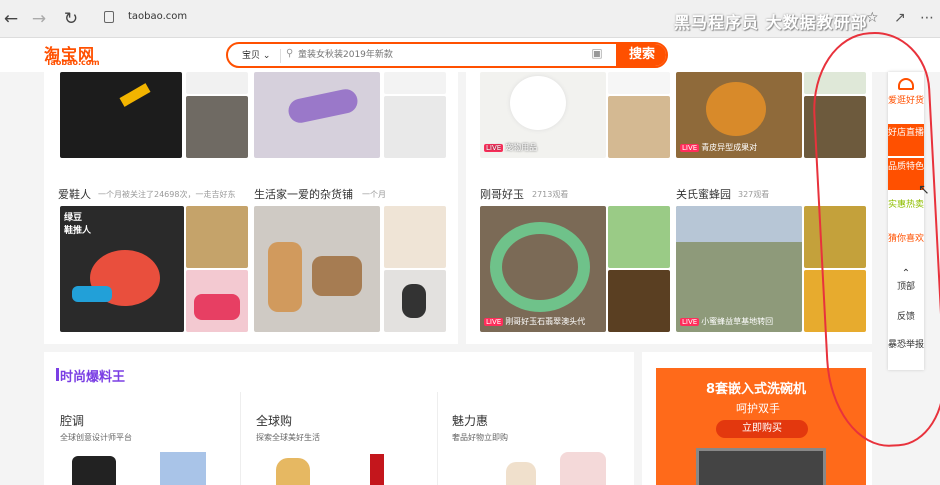  Describe the element at coordinates (756, 389) in the screenshot. I see `ad-headline: 8套嵌入式洗碗机` at that location.